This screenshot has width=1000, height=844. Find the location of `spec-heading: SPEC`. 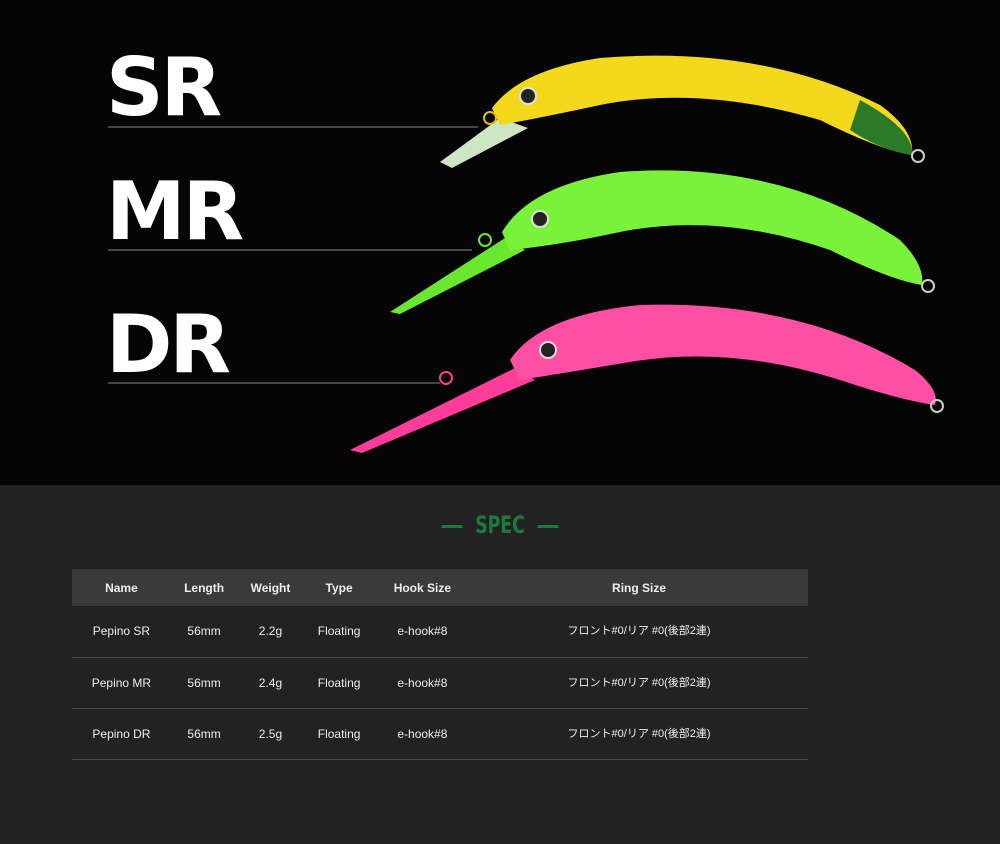

spec-heading: SPEC is located at coordinates (500, 525).